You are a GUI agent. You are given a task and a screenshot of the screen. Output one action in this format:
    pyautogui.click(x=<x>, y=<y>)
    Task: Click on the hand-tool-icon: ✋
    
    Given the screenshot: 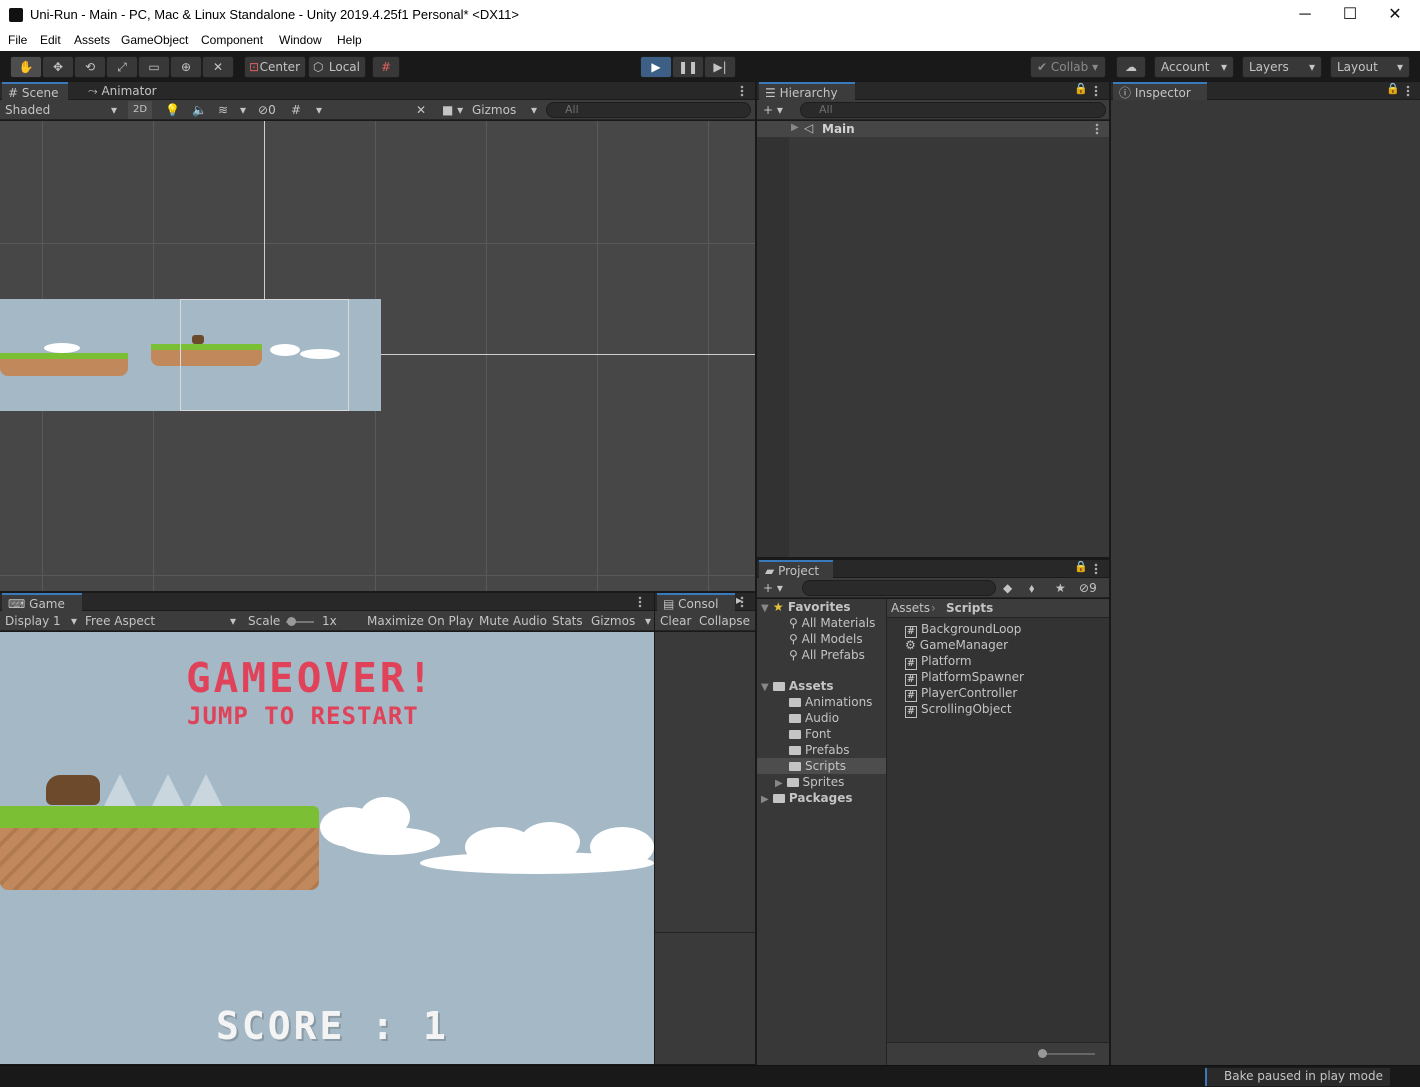 What is the action you would take?
    pyautogui.click(x=26, y=67)
    